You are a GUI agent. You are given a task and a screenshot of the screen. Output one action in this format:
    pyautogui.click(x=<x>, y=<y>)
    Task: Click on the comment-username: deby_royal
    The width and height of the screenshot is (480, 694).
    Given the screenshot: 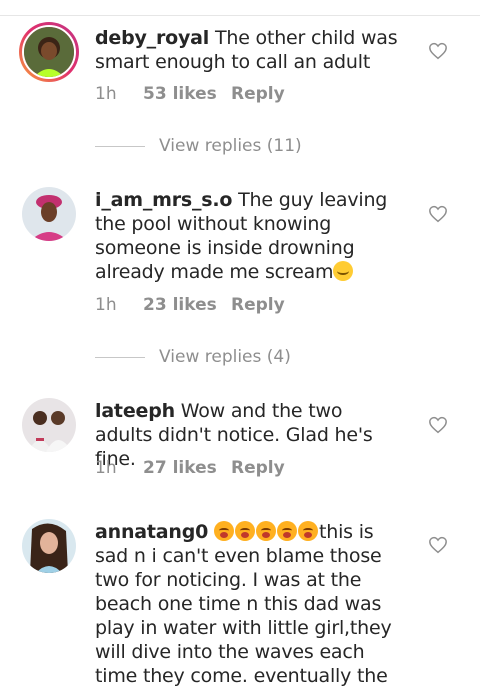 What is the action you would take?
    pyautogui.click(x=152, y=38)
    